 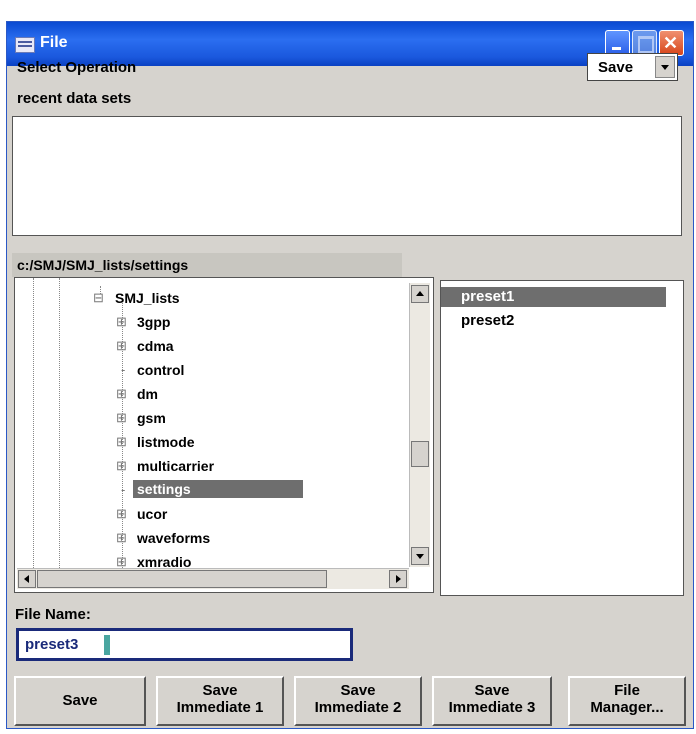 What do you see at coordinates (77, 67) in the screenshot?
I see `select-operation-label: Select Operation` at bounding box center [77, 67].